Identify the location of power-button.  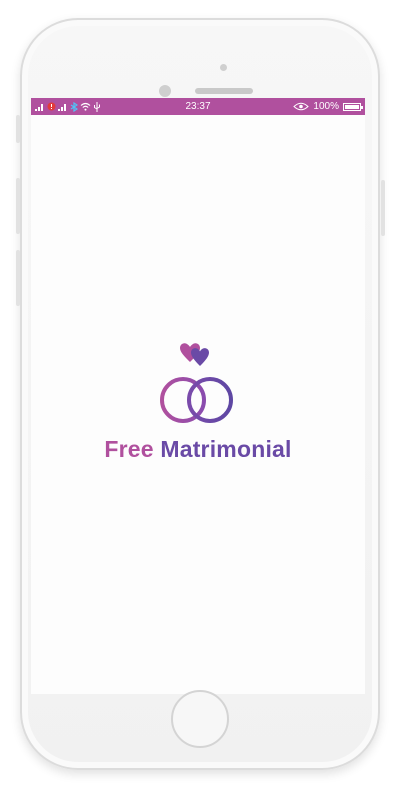
(383, 208).